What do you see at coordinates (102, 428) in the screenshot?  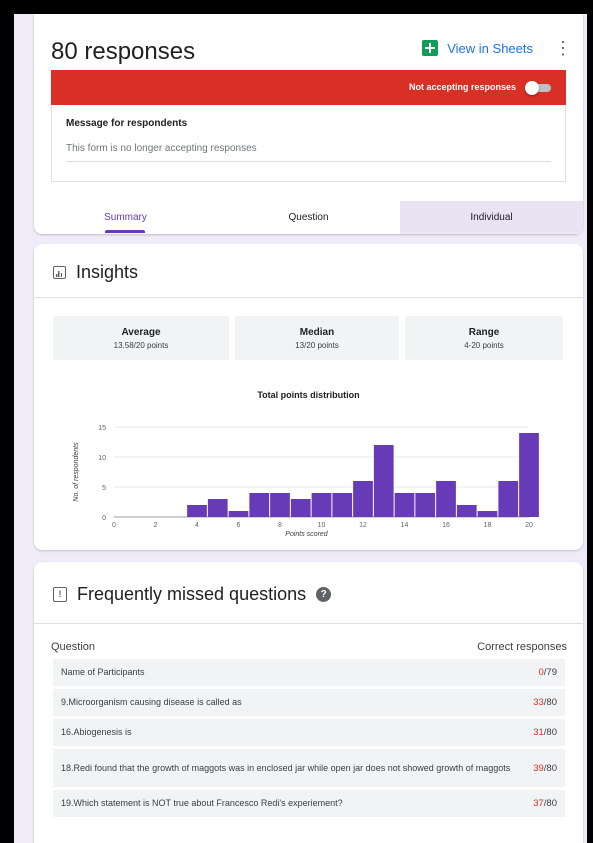 I see `y-tick-label: 15` at bounding box center [102, 428].